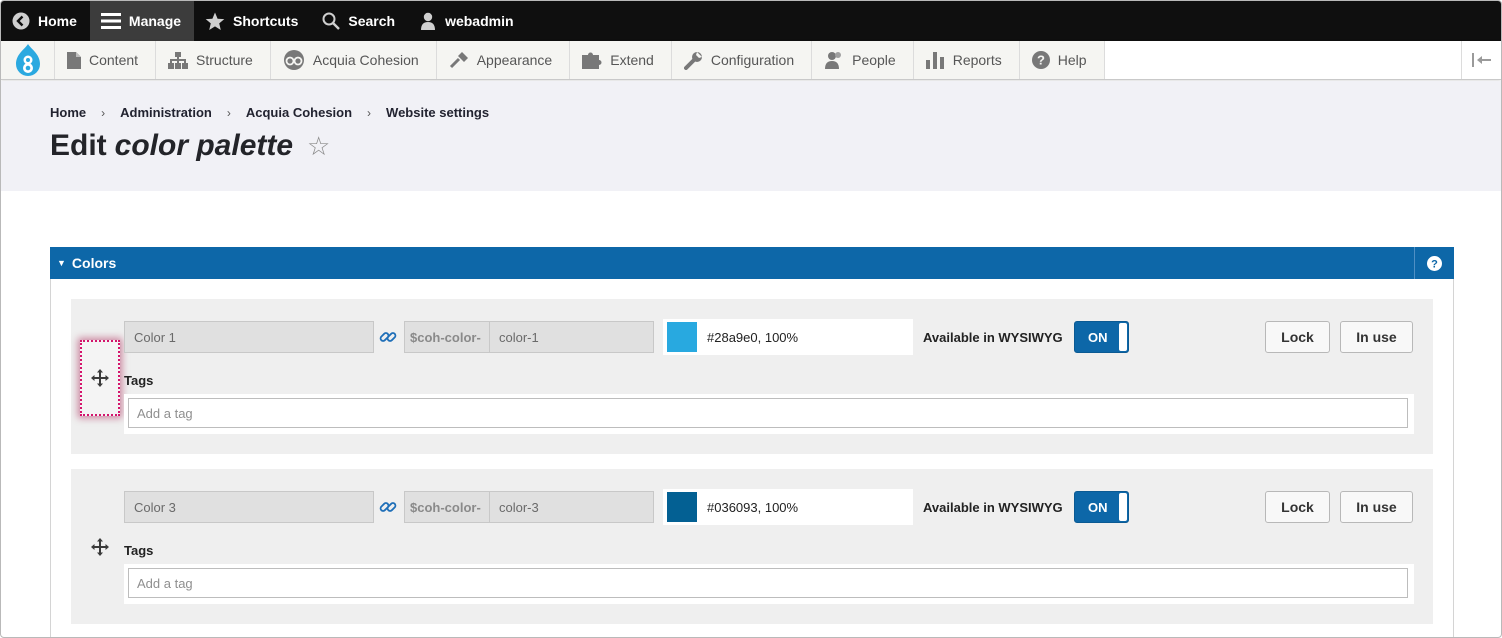 Image resolution: width=1502 pixels, height=638 pixels. I want to click on tray-item-help: ? Help, so click(1062, 60).